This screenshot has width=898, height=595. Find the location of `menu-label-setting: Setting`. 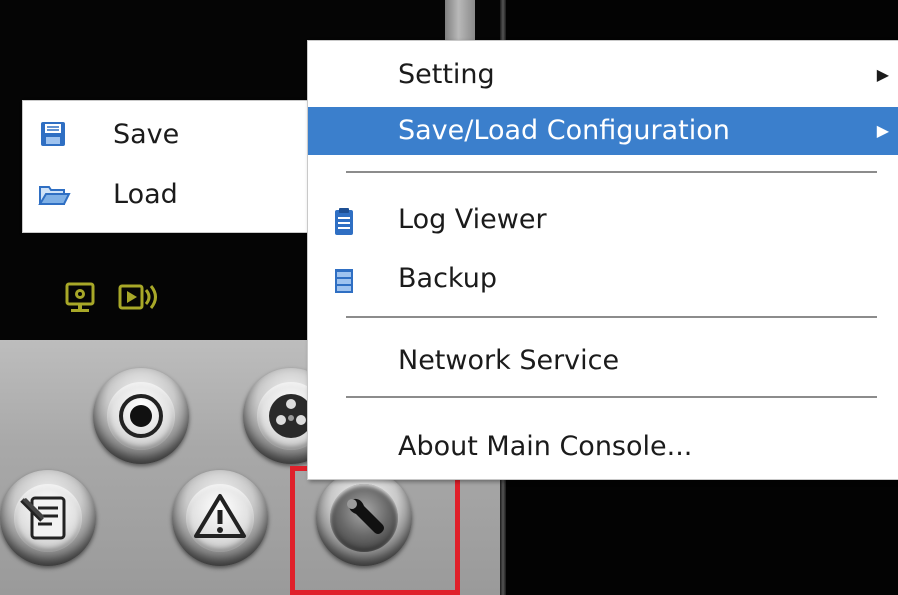

menu-label-setting: Setting is located at coordinates (446, 74).